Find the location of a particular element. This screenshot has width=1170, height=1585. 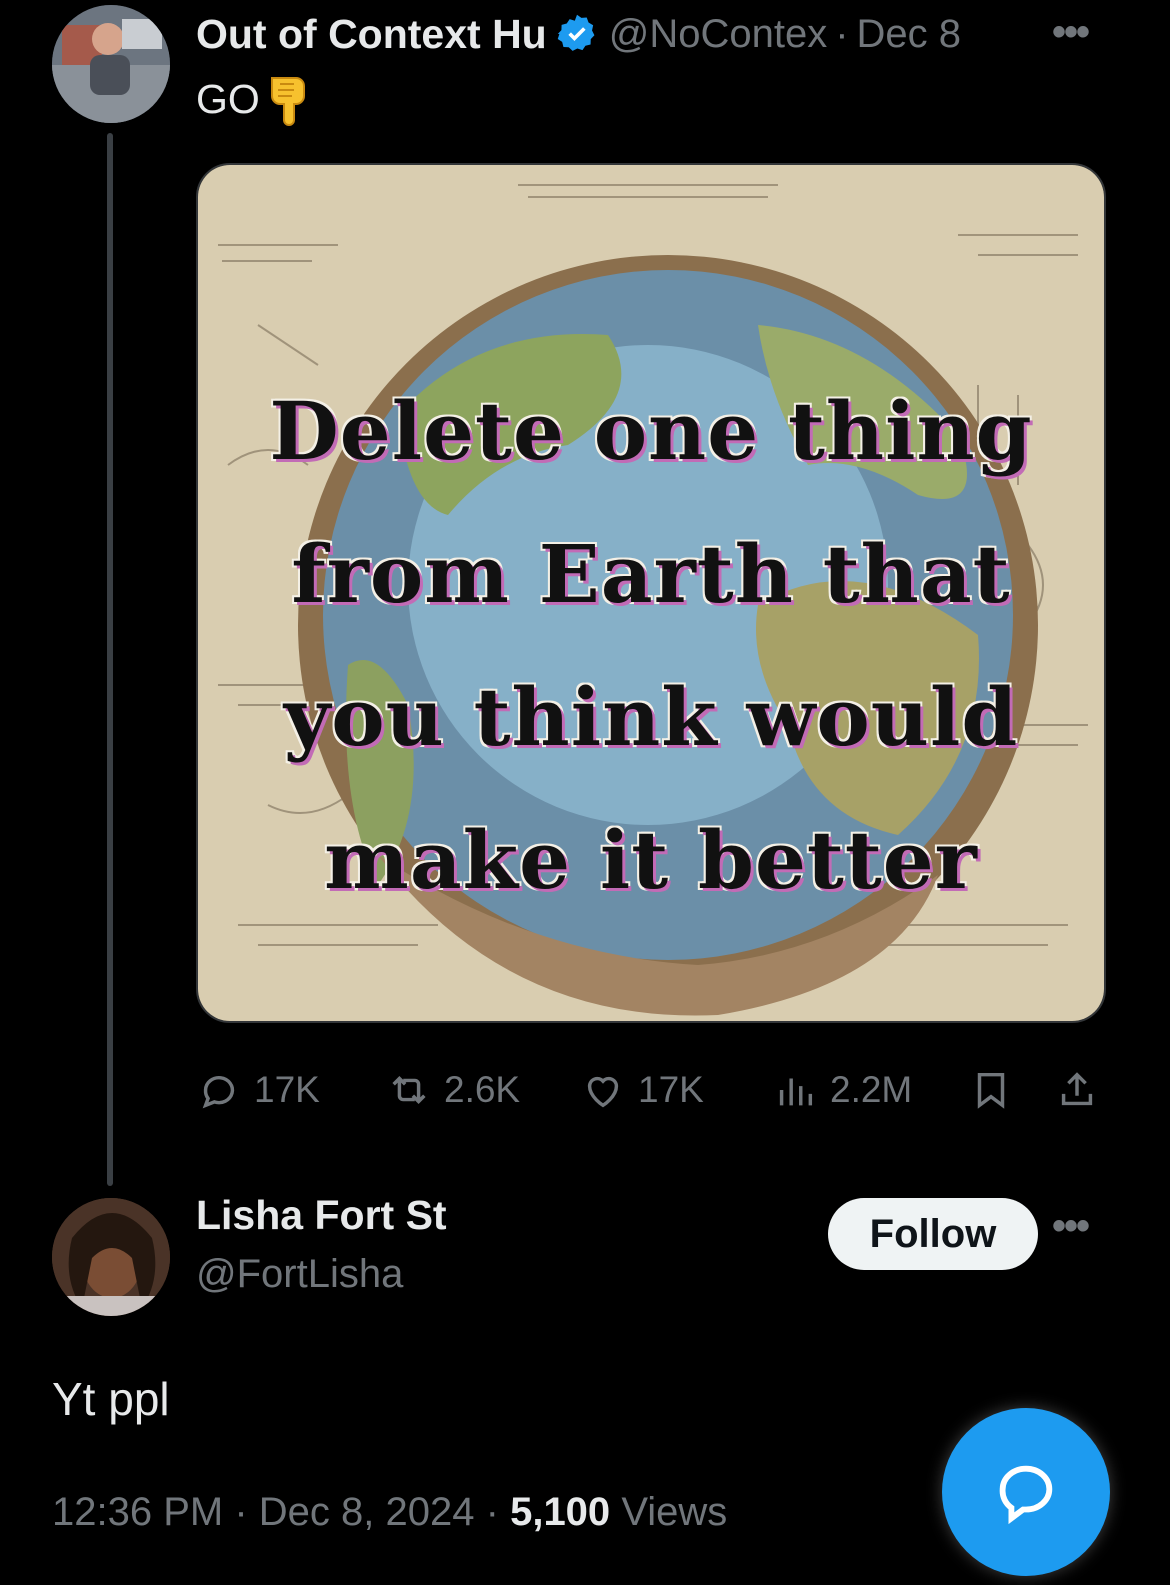

more-options-icon: ••• is located at coordinates (1071, 32).